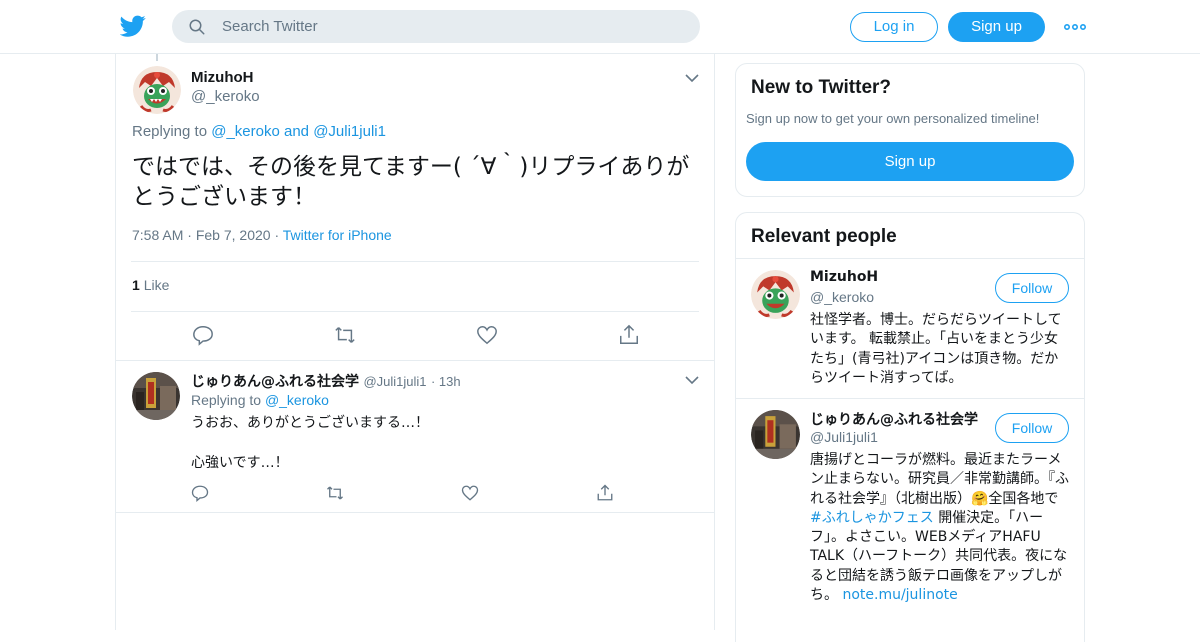 The height and width of the screenshot is (642, 1200). Describe the element at coordinates (197, 27) in the screenshot. I see `search-icon` at that location.